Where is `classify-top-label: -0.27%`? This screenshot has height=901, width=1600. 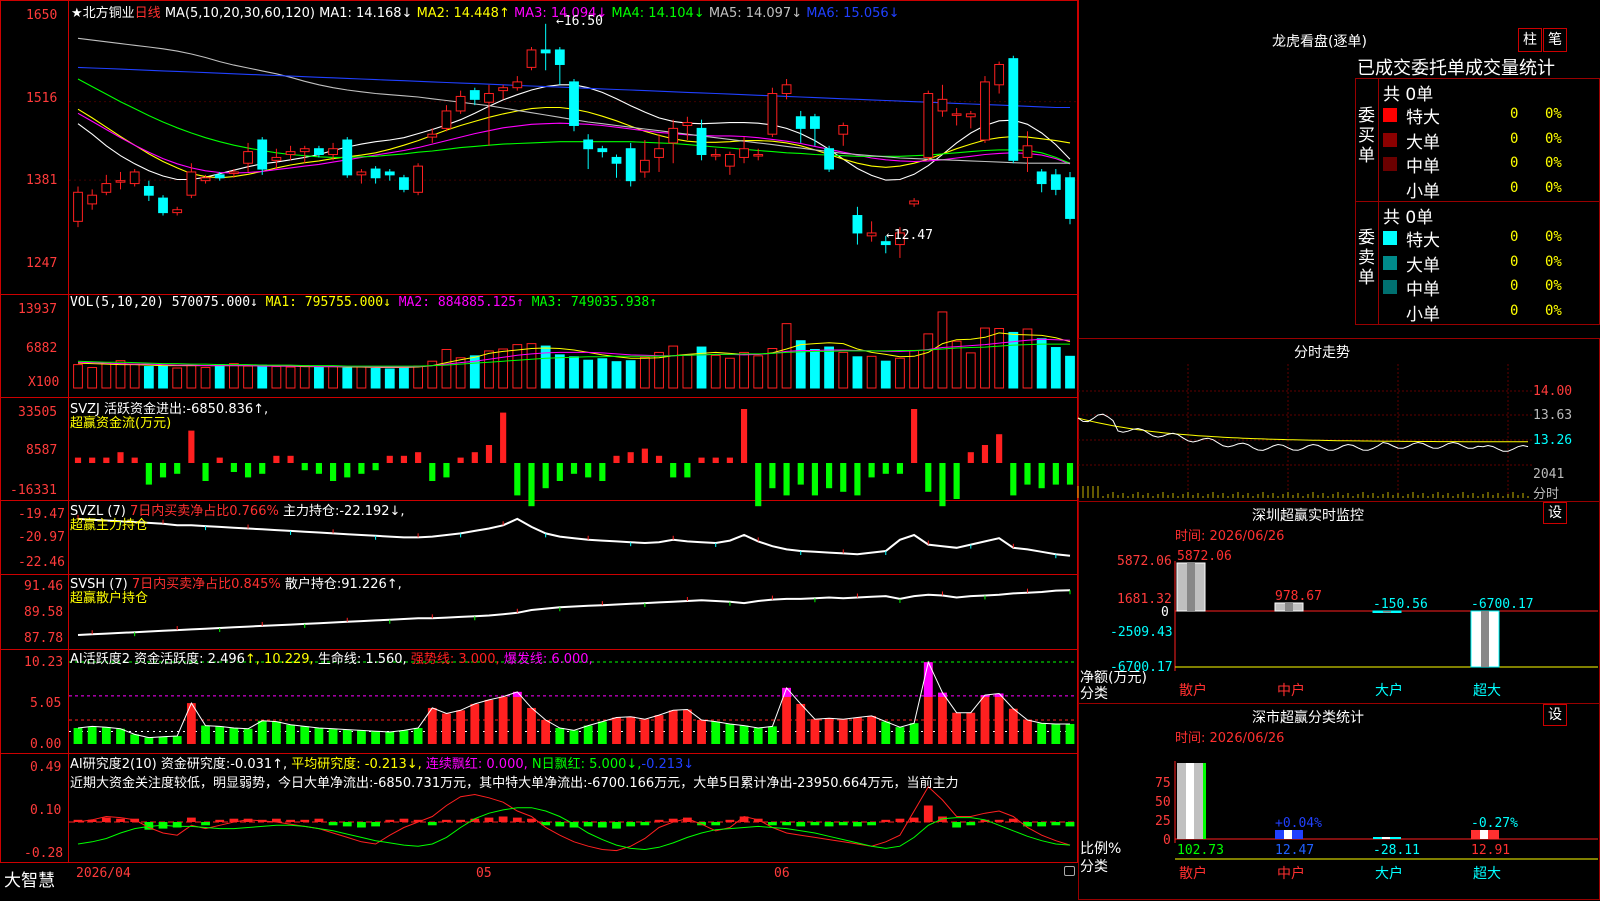 classify-top-label: -0.27% is located at coordinates (1494, 823).